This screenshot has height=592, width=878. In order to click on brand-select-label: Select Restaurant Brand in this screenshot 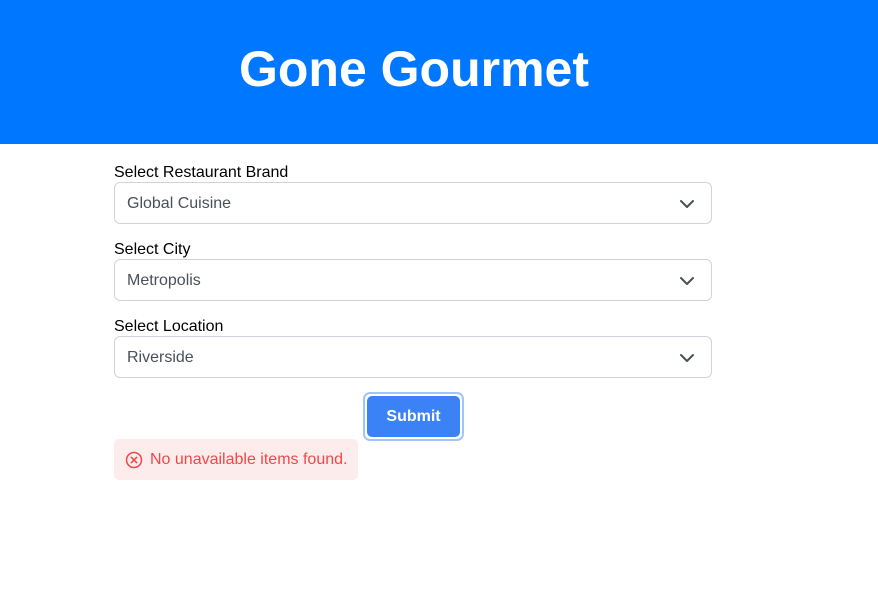, I will do `click(201, 172)`.